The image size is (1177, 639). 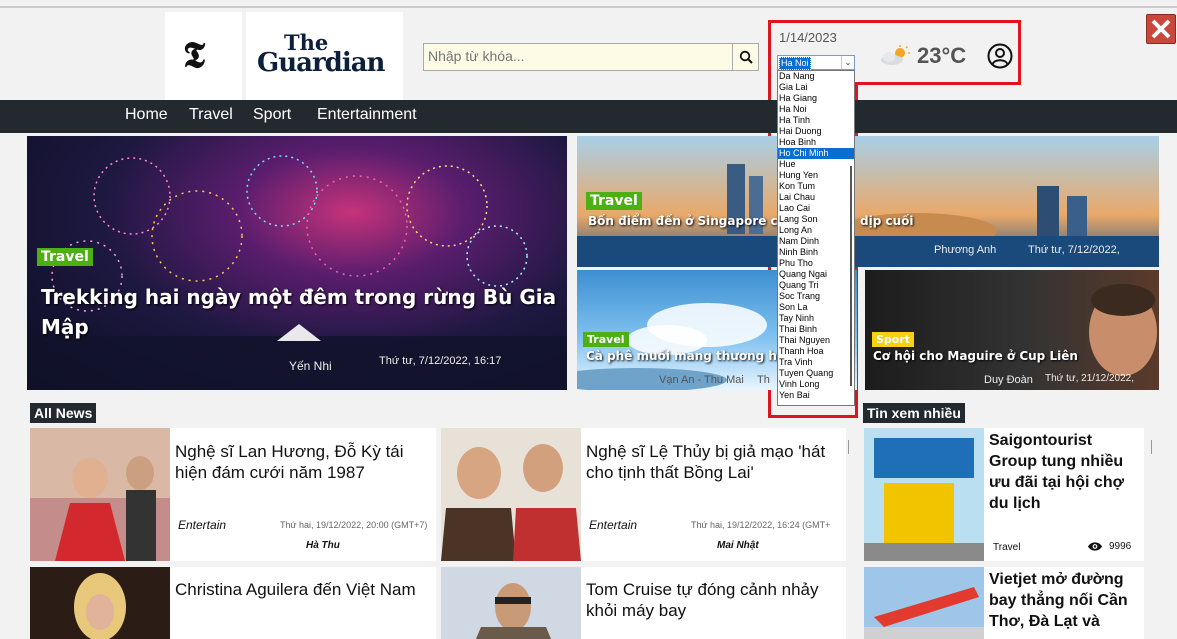 What do you see at coordinates (975, 356) in the screenshot?
I see `maguire-title: Cơ hội cho Maguire ở Cup Liên` at bounding box center [975, 356].